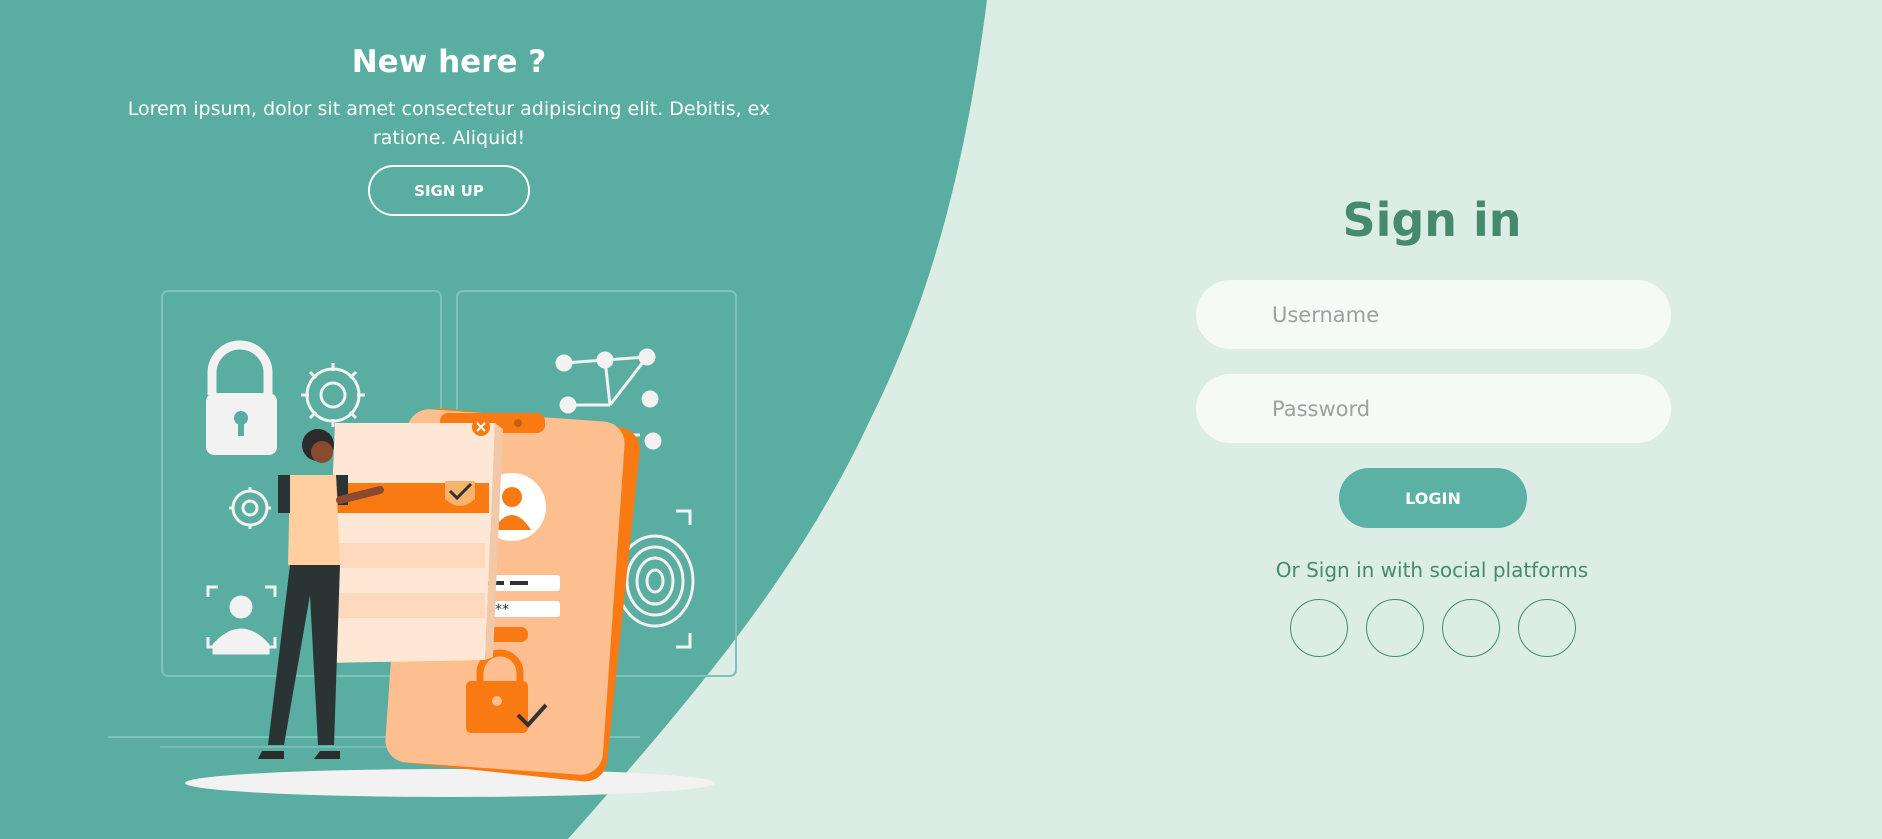  Describe the element at coordinates (449, 190) in the screenshot. I see `sign-up-button: SIGN UP` at that location.